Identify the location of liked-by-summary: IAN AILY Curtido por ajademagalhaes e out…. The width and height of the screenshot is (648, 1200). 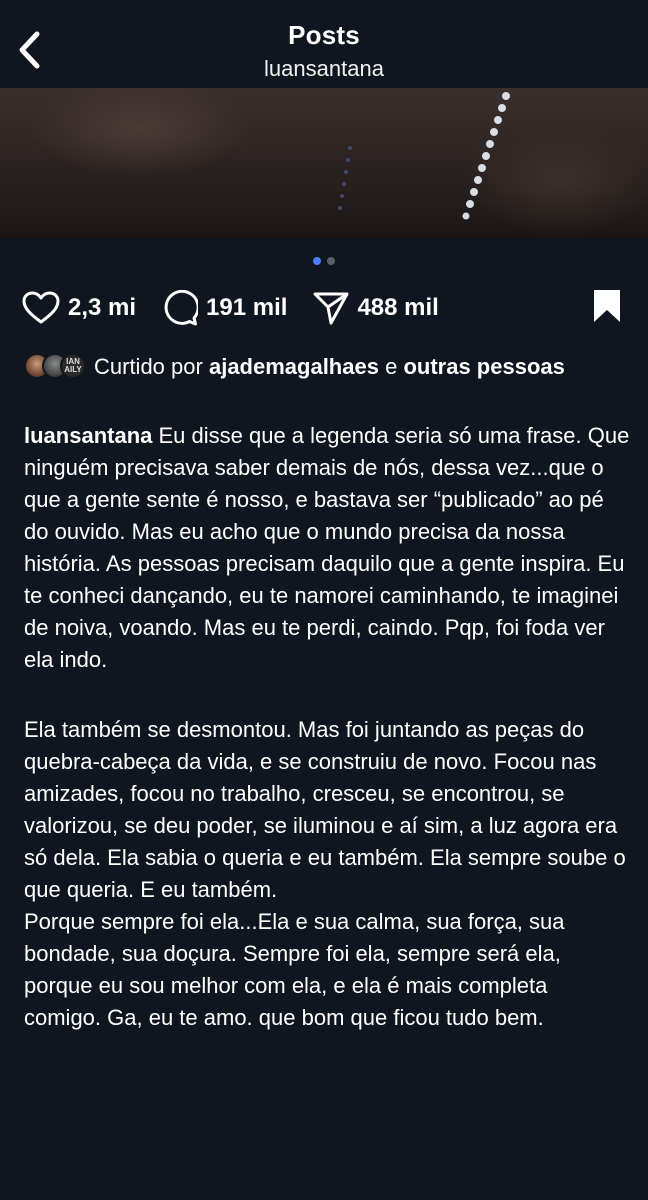
(326, 367).